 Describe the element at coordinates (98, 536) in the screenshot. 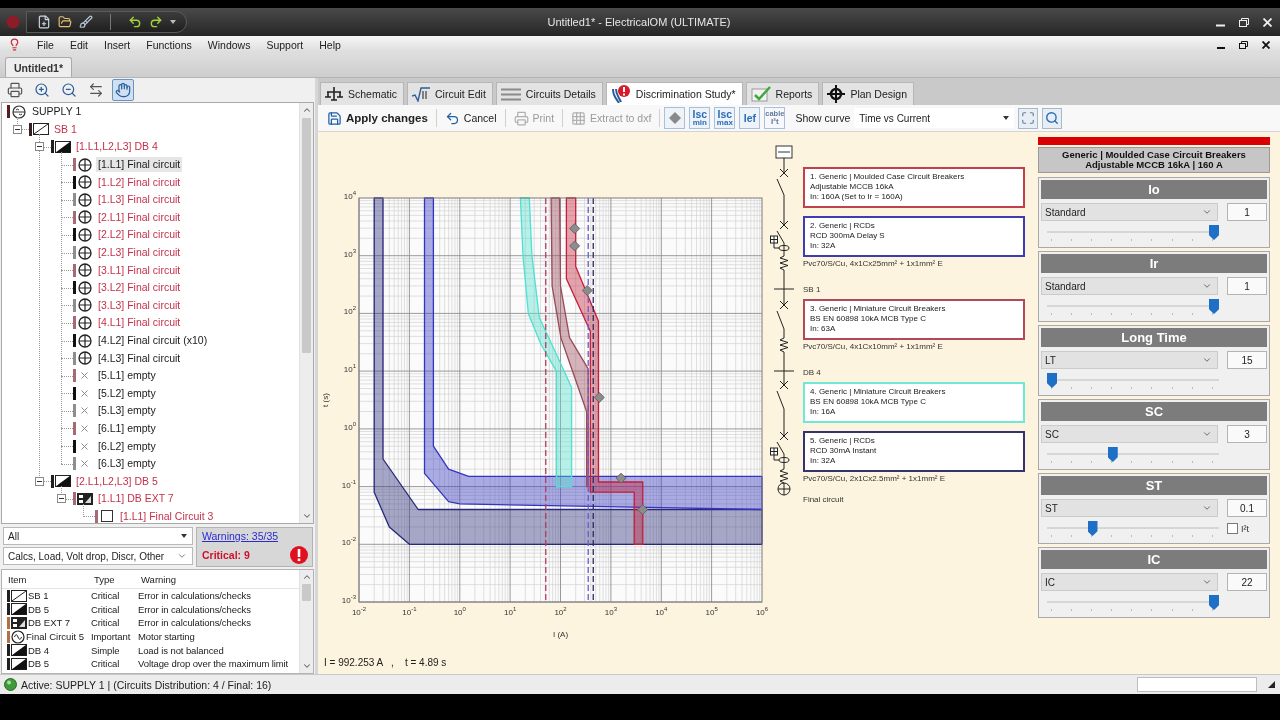

I see `filter-select: All` at that location.